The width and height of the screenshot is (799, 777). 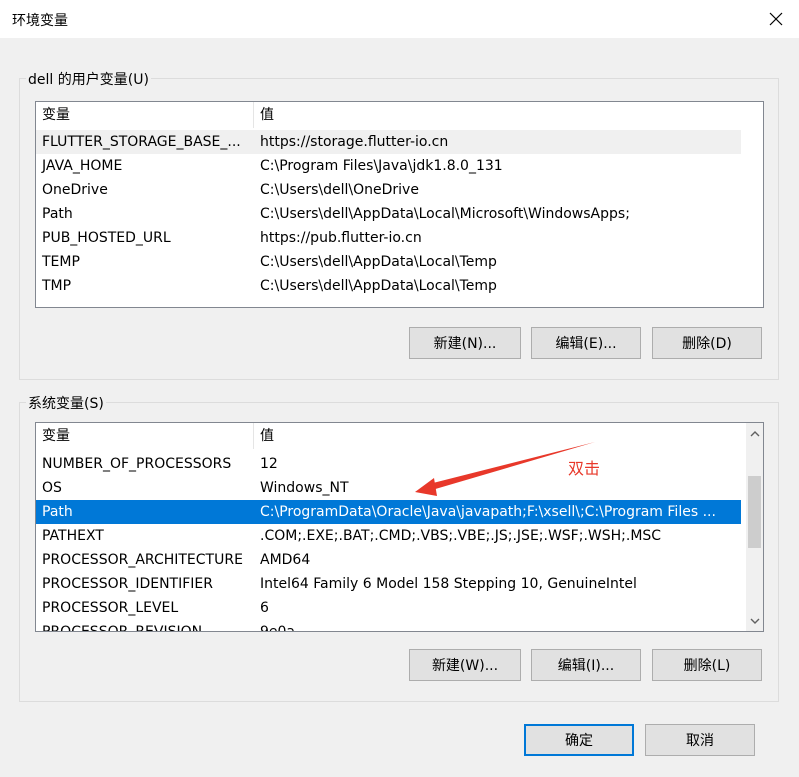 What do you see at coordinates (110, 608) in the screenshot?
I see `variable-name: PROCESSOR_LEVEL` at bounding box center [110, 608].